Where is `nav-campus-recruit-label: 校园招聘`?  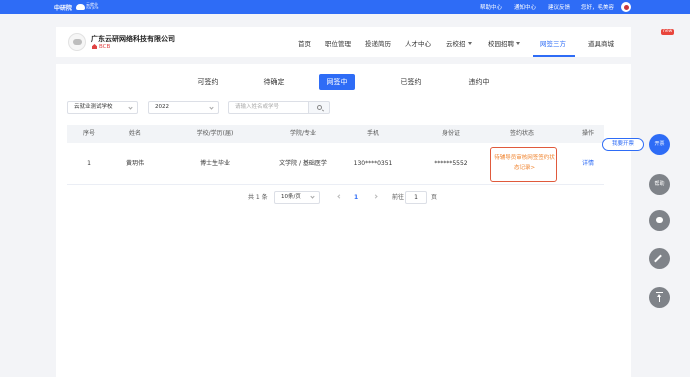
nav-campus-recruit-label: 校园招聘 is located at coordinates (501, 44).